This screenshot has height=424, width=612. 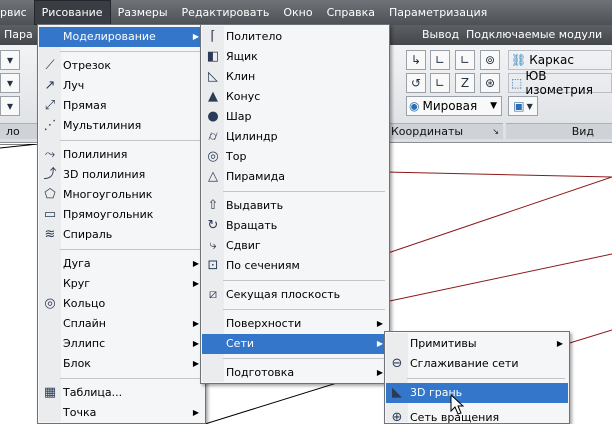 What do you see at coordinates (72, 12) in the screenshot?
I see `menu-draw: Рисование` at bounding box center [72, 12].